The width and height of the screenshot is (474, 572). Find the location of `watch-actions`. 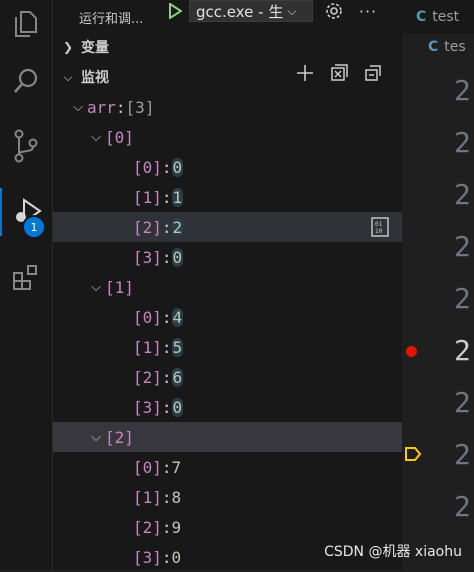

watch-actions is located at coordinates (339, 73).